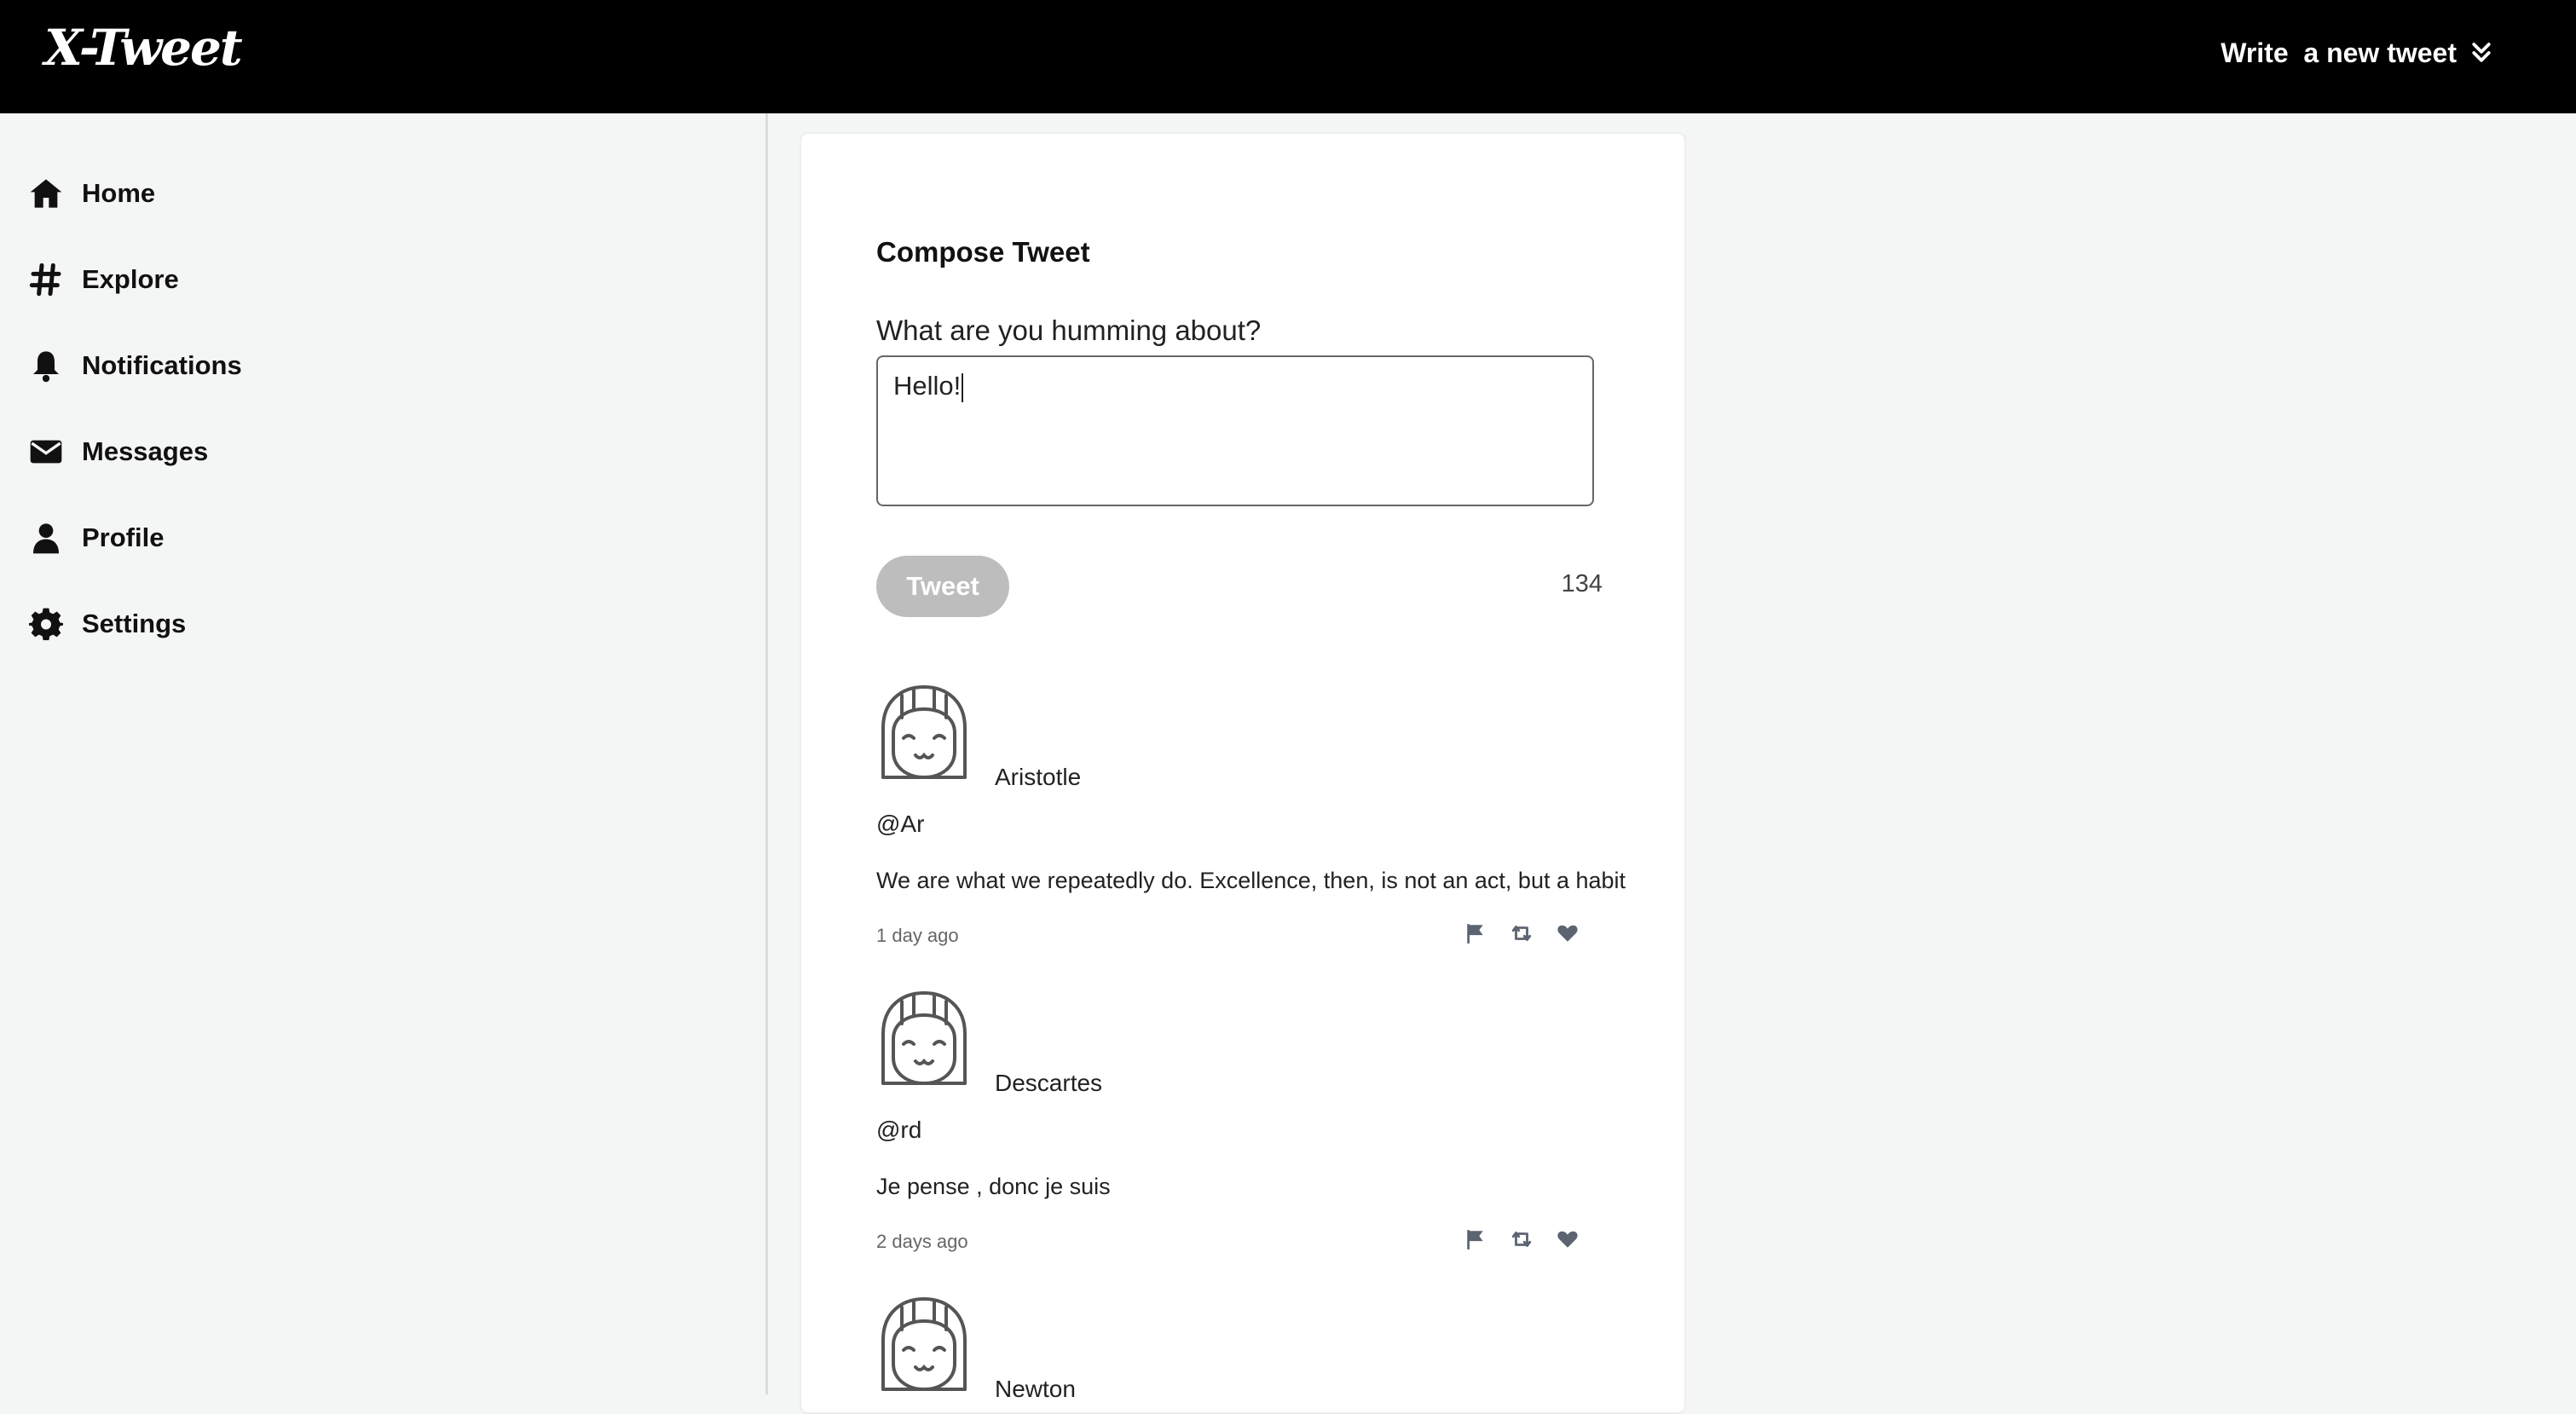 This screenshot has height=1414, width=2576. Describe the element at coordinates (993, 1186) in the screenshot. I see `tweet-text: Je pense , donc je suis` at that location.